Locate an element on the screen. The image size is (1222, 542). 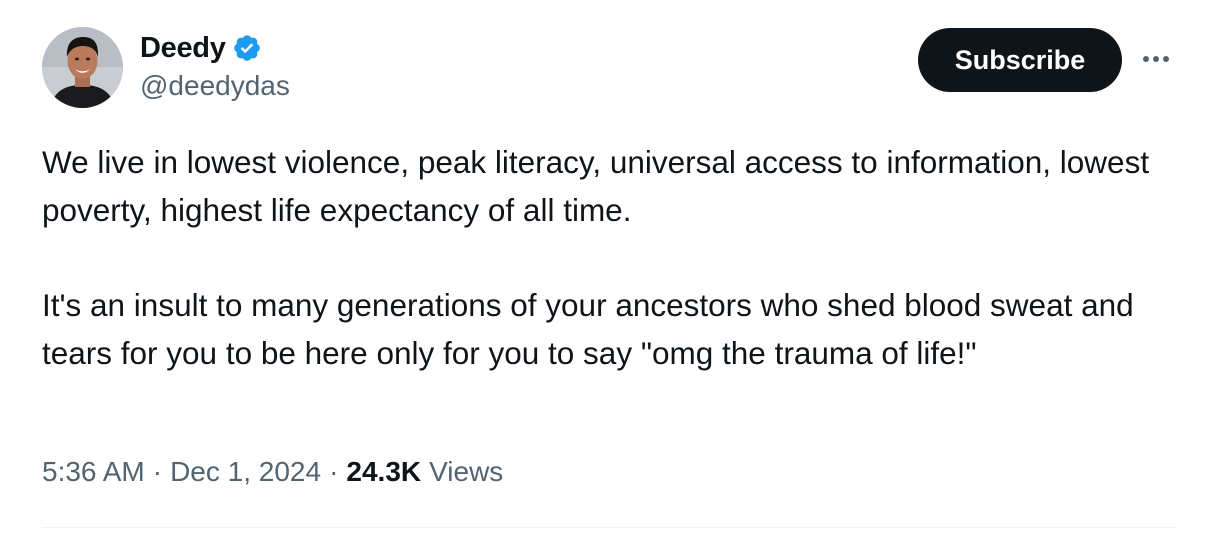
views-count: 24.3K is located at coordinates (383, 472).